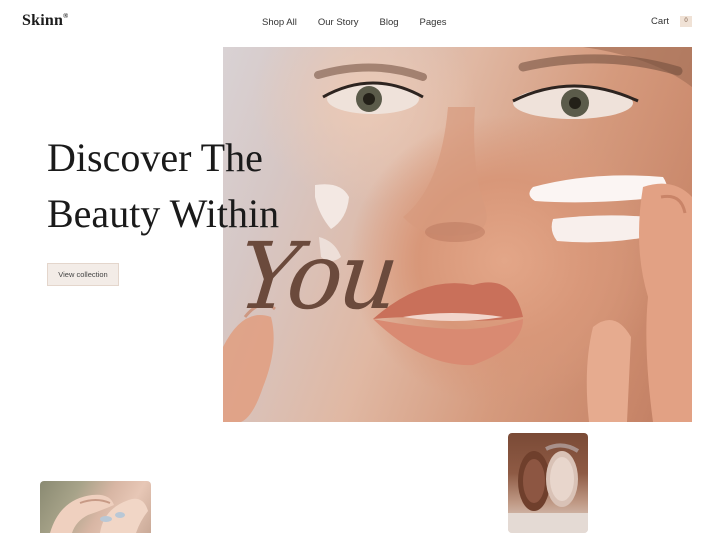  I want to click on cart-count-badge: 0, so click(686, 21).